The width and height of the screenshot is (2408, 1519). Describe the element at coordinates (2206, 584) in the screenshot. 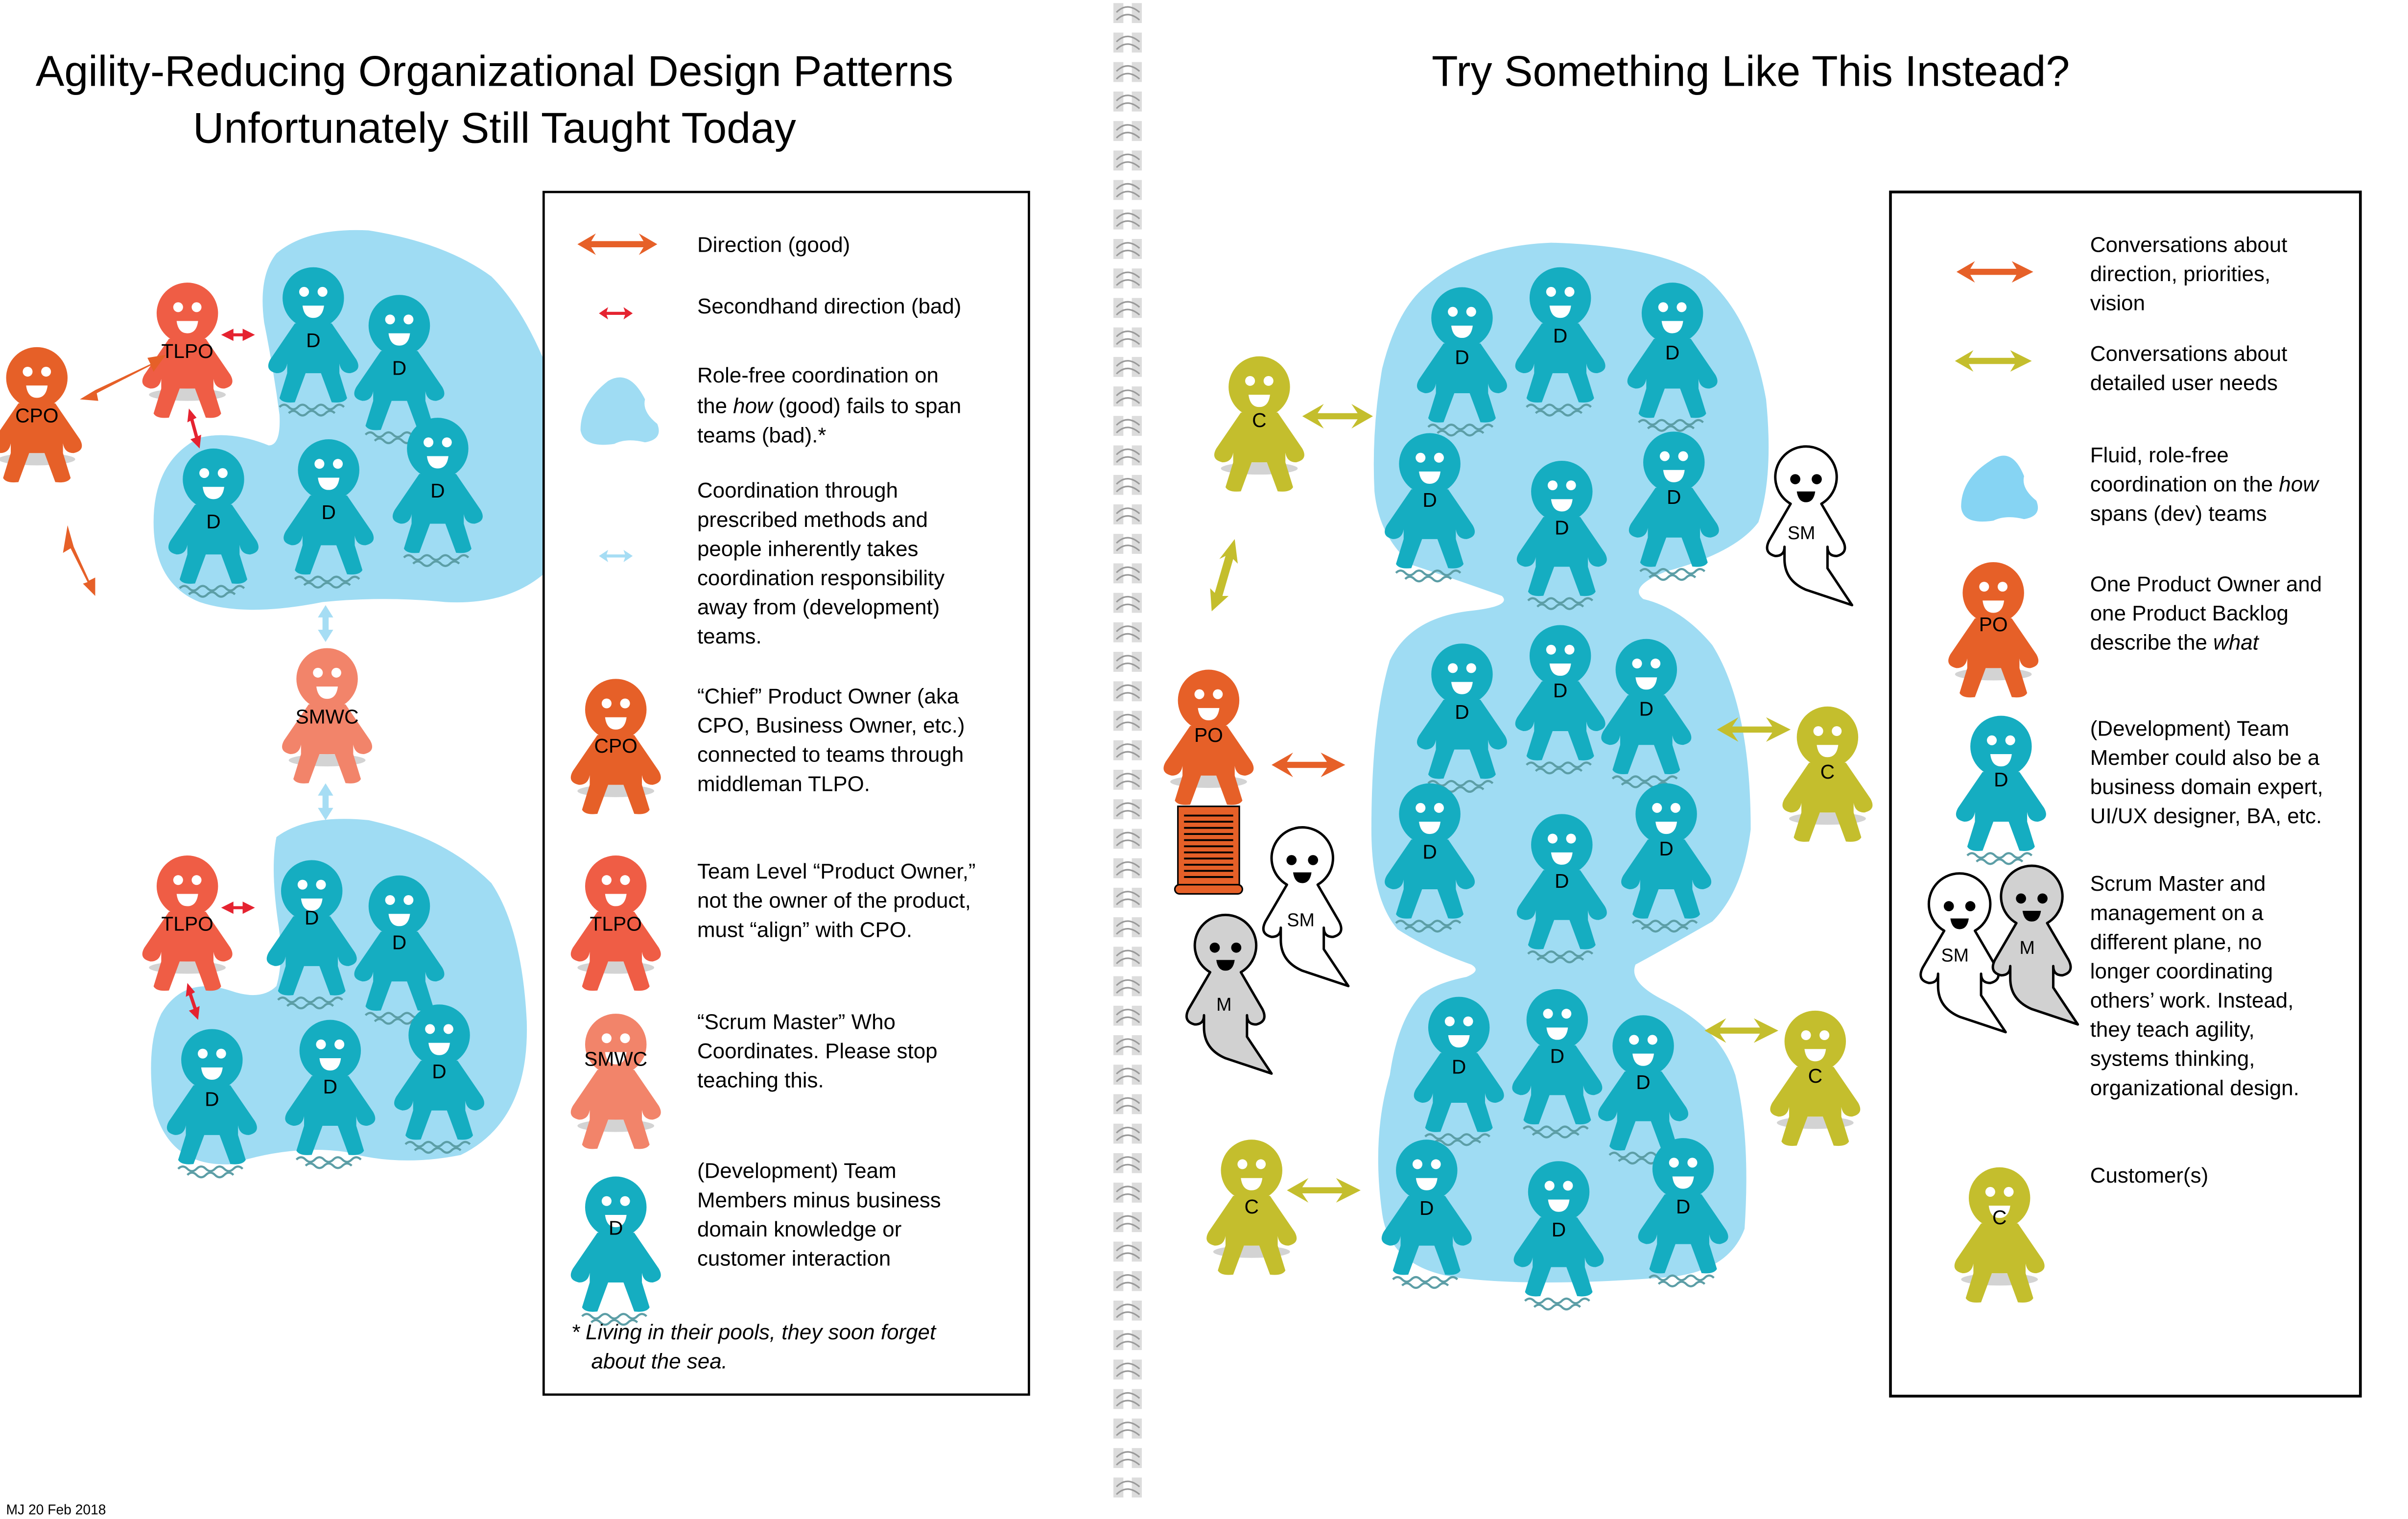

I see `svg-text: One Product Owner and` at that location.